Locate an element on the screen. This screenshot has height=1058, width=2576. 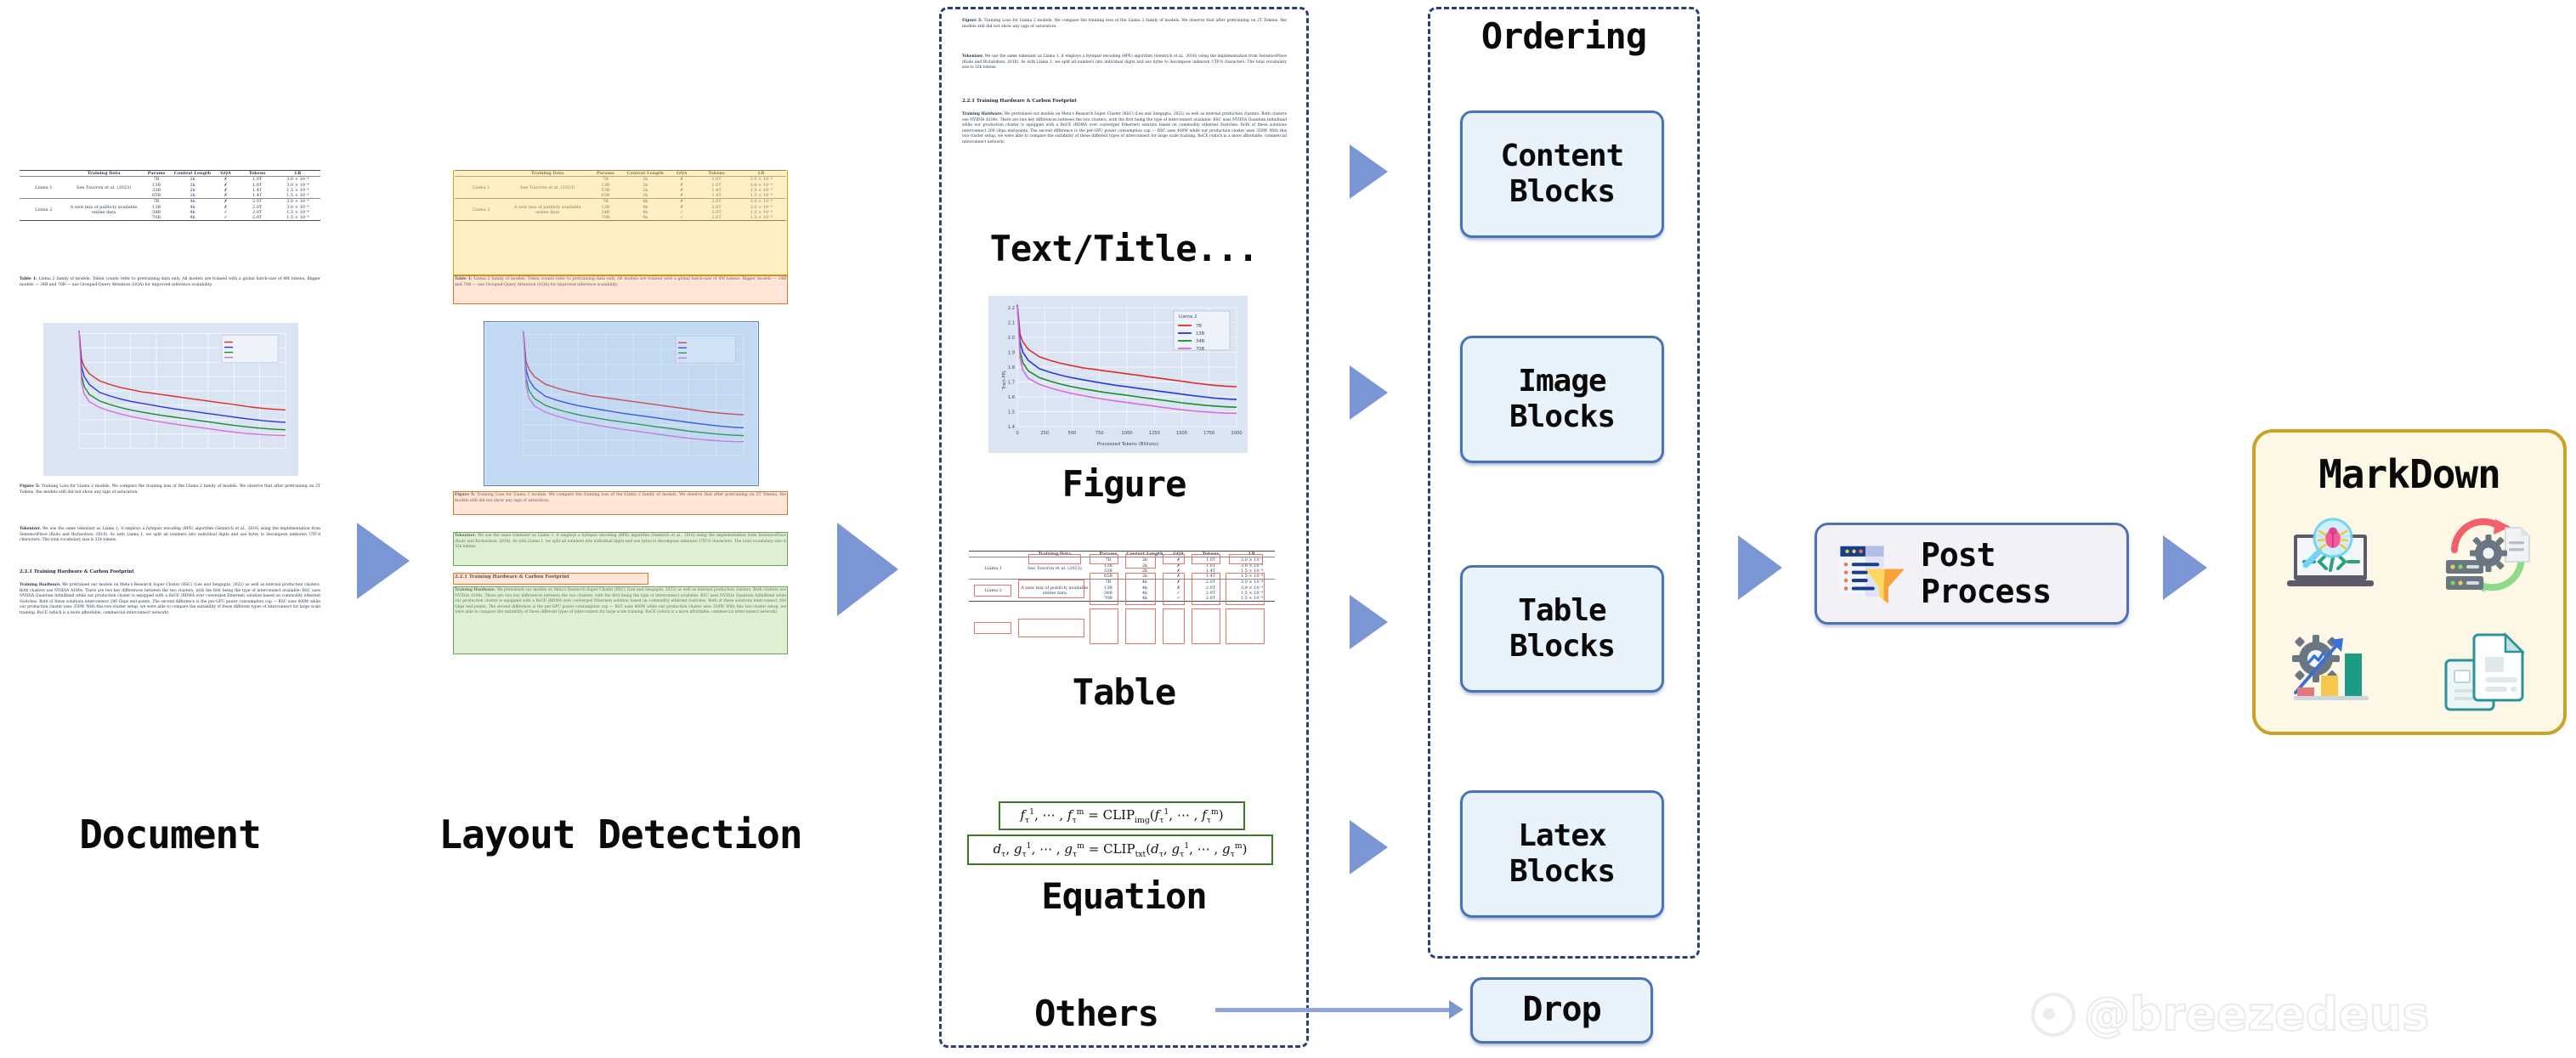
svg-text: 750 is located at coordinates (1100, 433).